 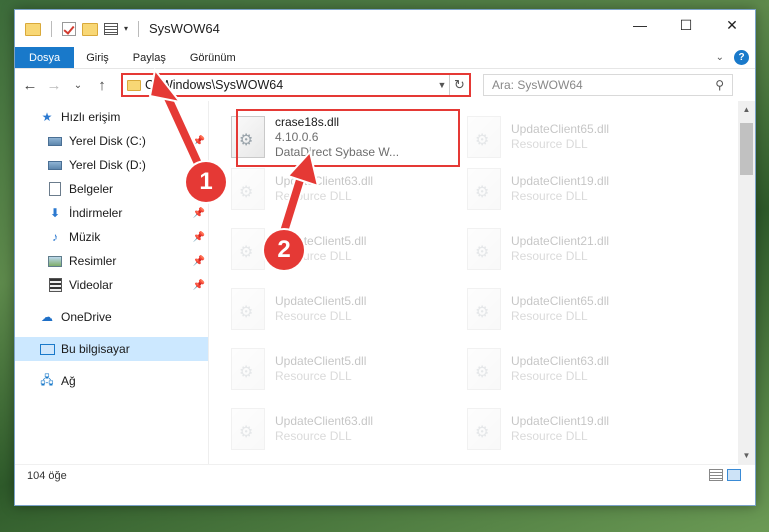 I want to click on documents-icon, so click(x=55, y=189).